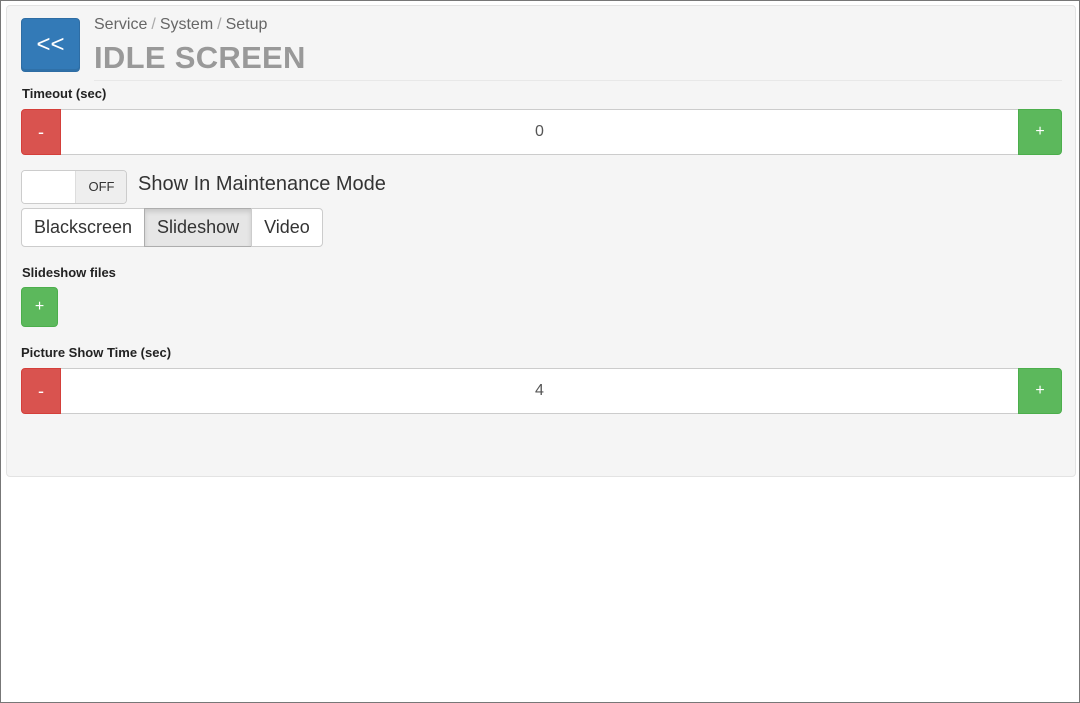 The height and width of the screenshot is (703, 1080). I want to click on back-button: <<, so click(50, 45).